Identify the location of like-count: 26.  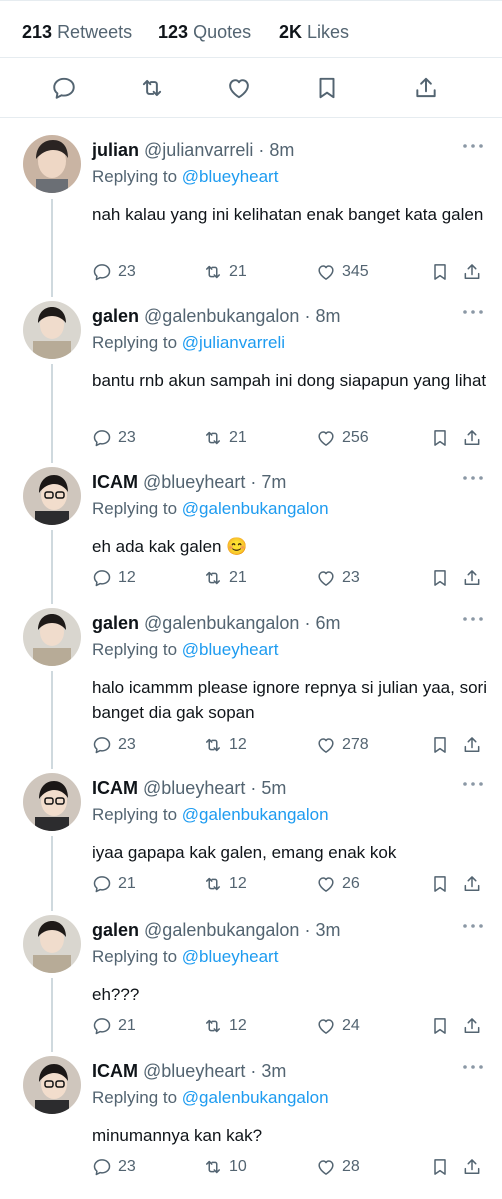
(351, 883).